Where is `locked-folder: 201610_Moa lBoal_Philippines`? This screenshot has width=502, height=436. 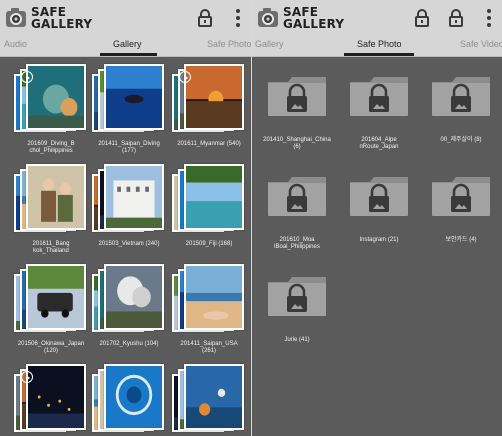 locked-folder: 201610_Moa lBoal_Philippines is located at coordinates (297, 212).